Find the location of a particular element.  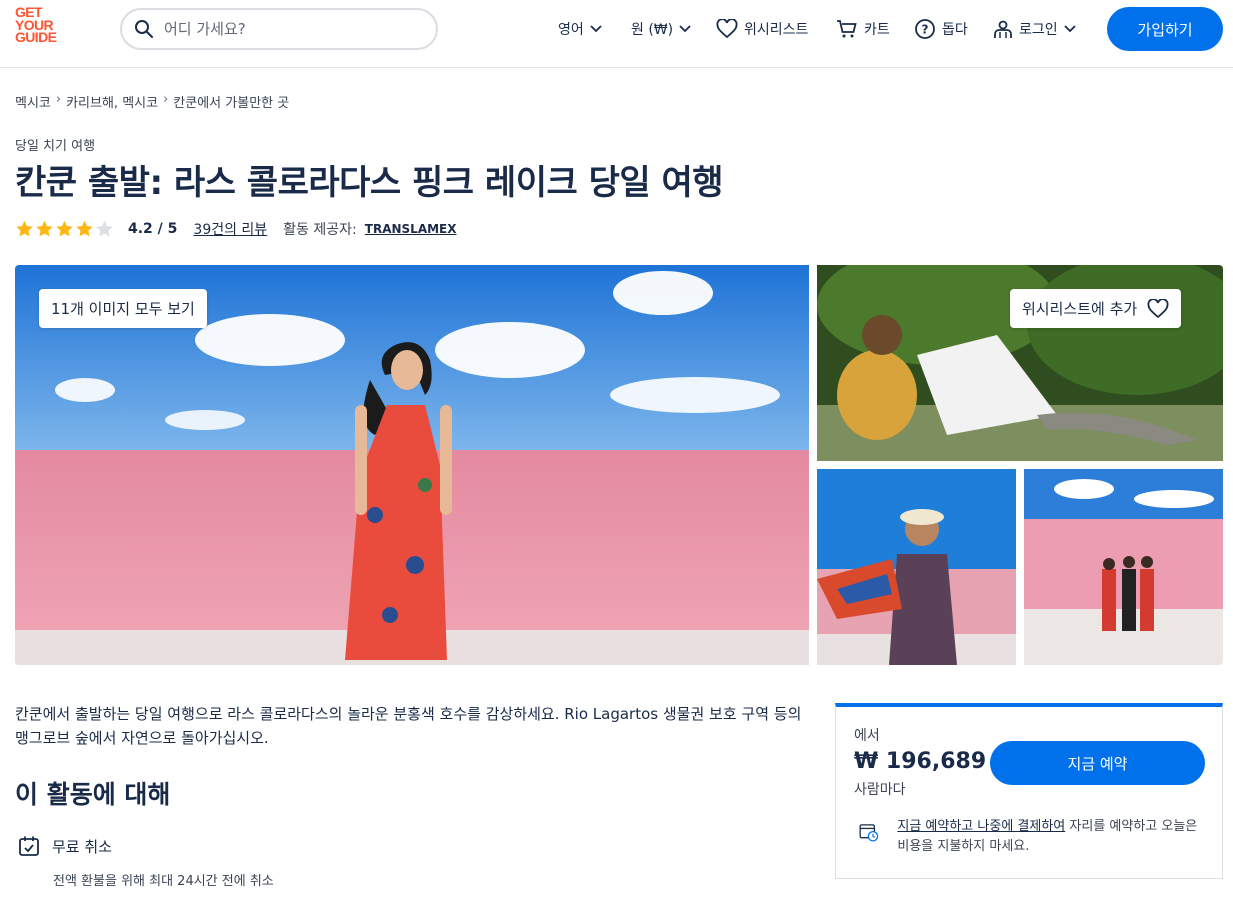

free-cancellation-feature: 무료 취소 is located at coordinates (65, 846).